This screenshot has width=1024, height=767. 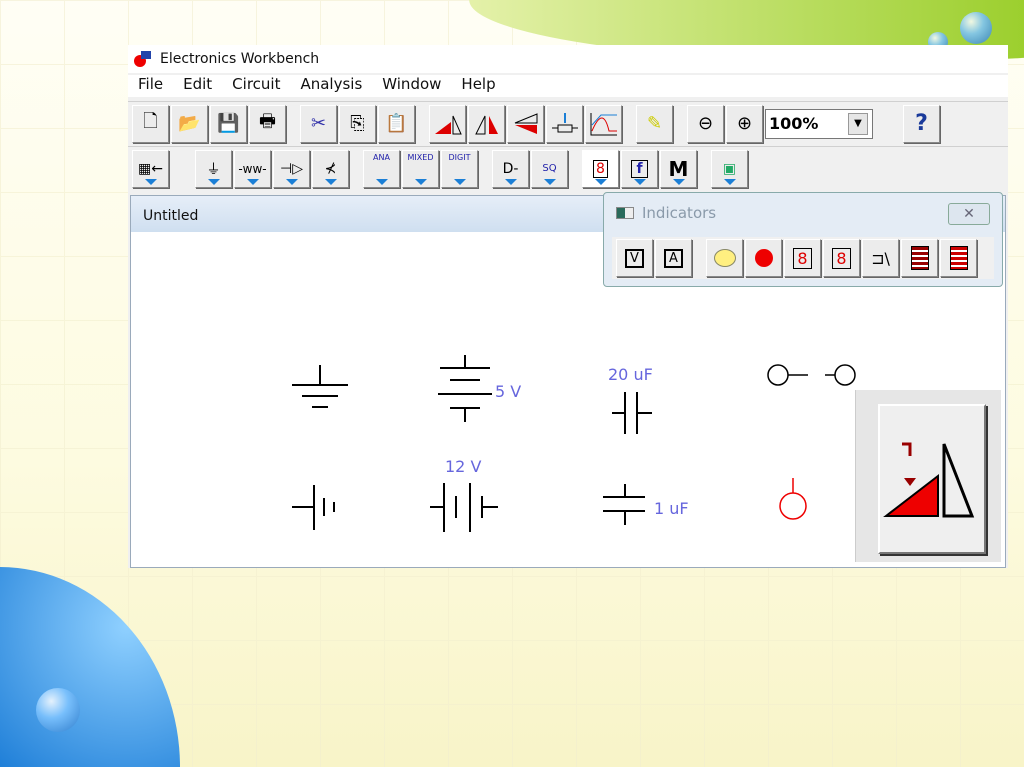 I want to click on floppy-icon: 💾, so click(x=228, y=123).